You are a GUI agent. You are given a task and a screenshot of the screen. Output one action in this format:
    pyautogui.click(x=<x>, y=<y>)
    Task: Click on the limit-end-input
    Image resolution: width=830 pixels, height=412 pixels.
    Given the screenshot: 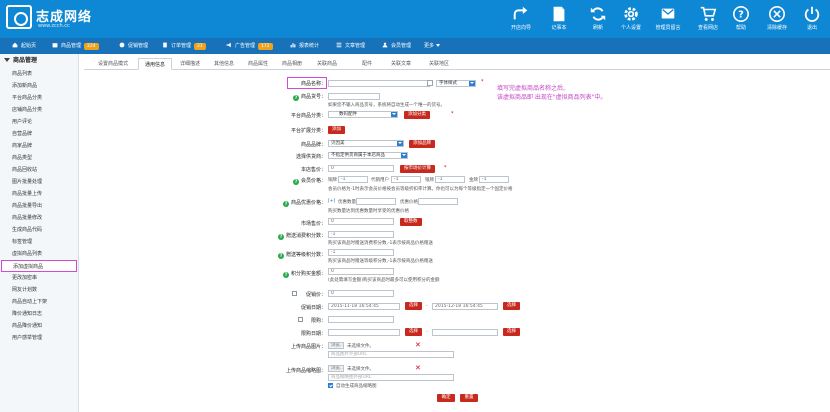 What is the action you would take?
    pyautogui.click(x=465, y=332)
    